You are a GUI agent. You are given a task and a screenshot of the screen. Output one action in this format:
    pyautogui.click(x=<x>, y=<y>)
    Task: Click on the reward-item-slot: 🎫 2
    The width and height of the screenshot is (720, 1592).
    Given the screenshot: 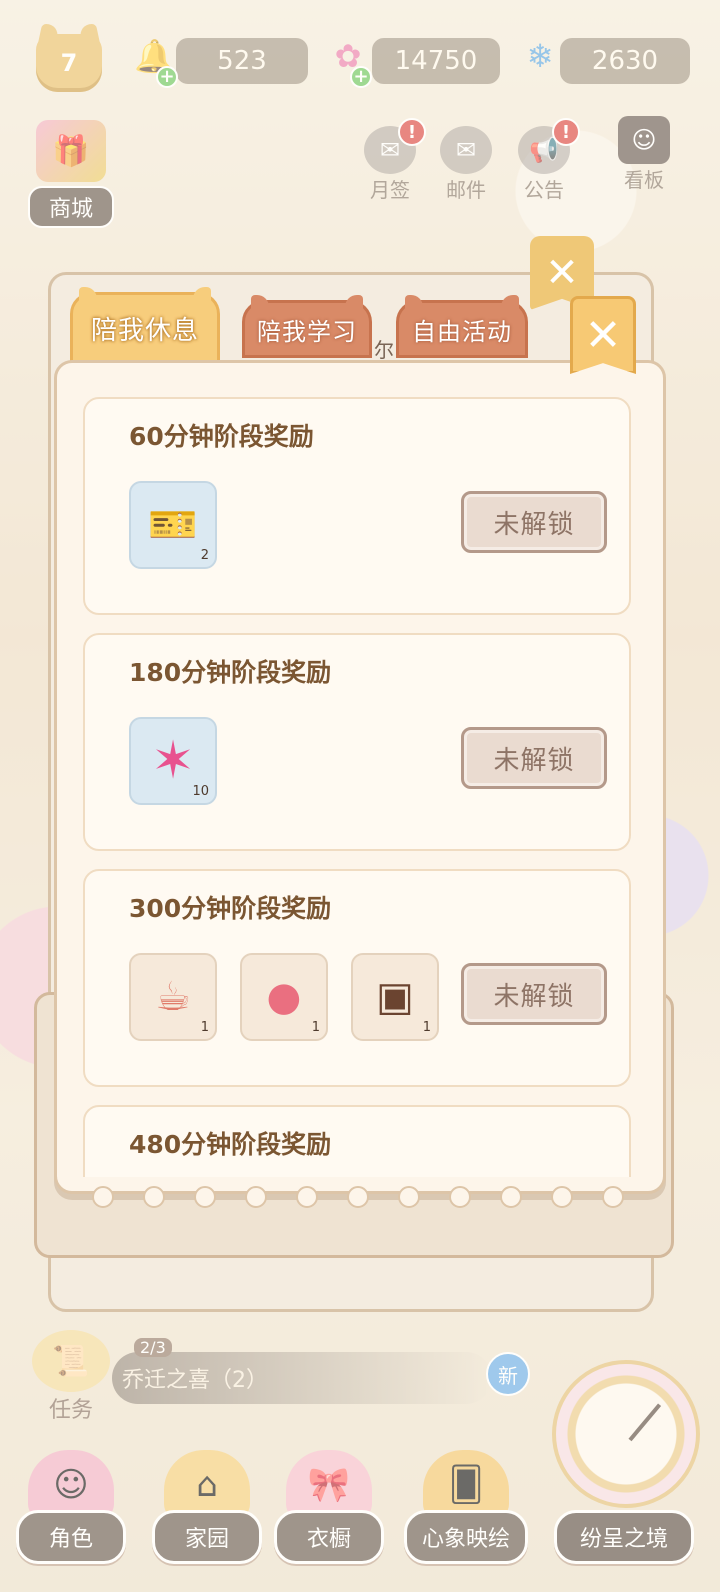 What is the action you would take?
    pyautogui.click(x=173, y=525)
    